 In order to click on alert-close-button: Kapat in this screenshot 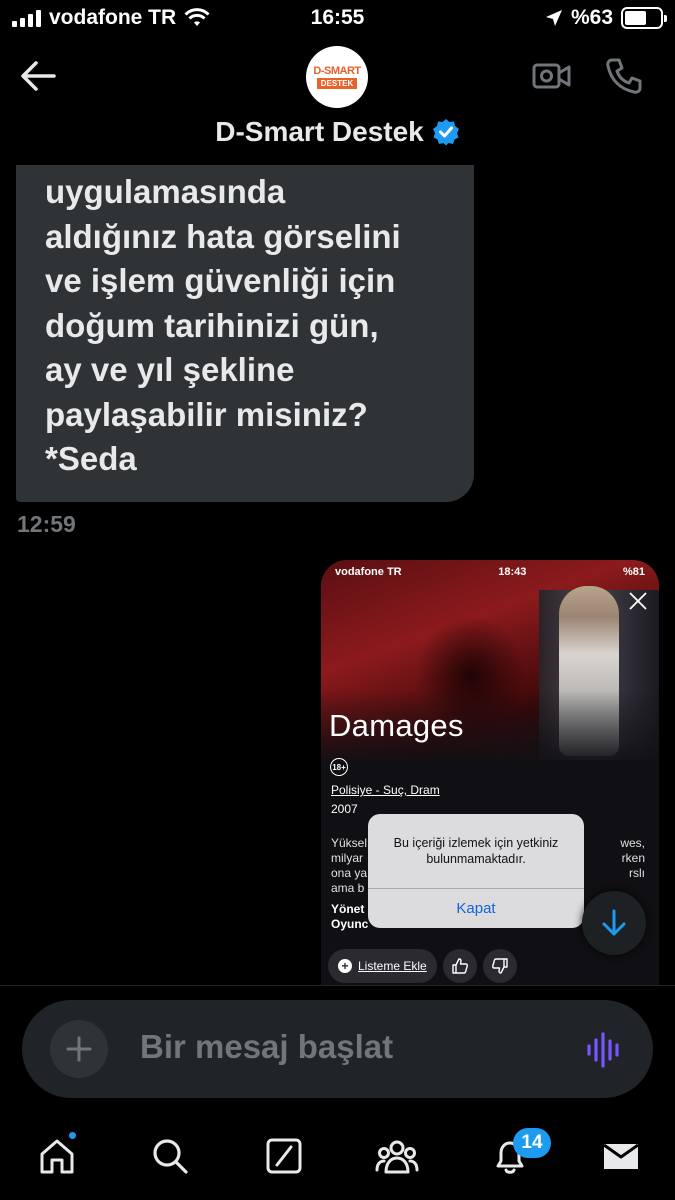, I will do `click(476, 908)`.